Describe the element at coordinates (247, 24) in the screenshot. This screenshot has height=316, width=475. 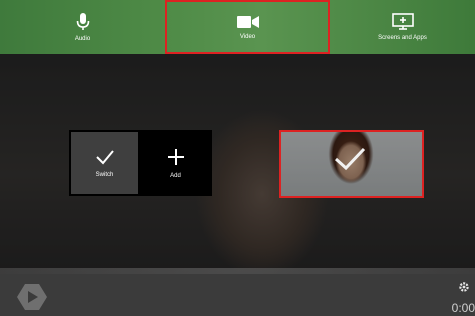
I see `video-camera-icon` at that location.